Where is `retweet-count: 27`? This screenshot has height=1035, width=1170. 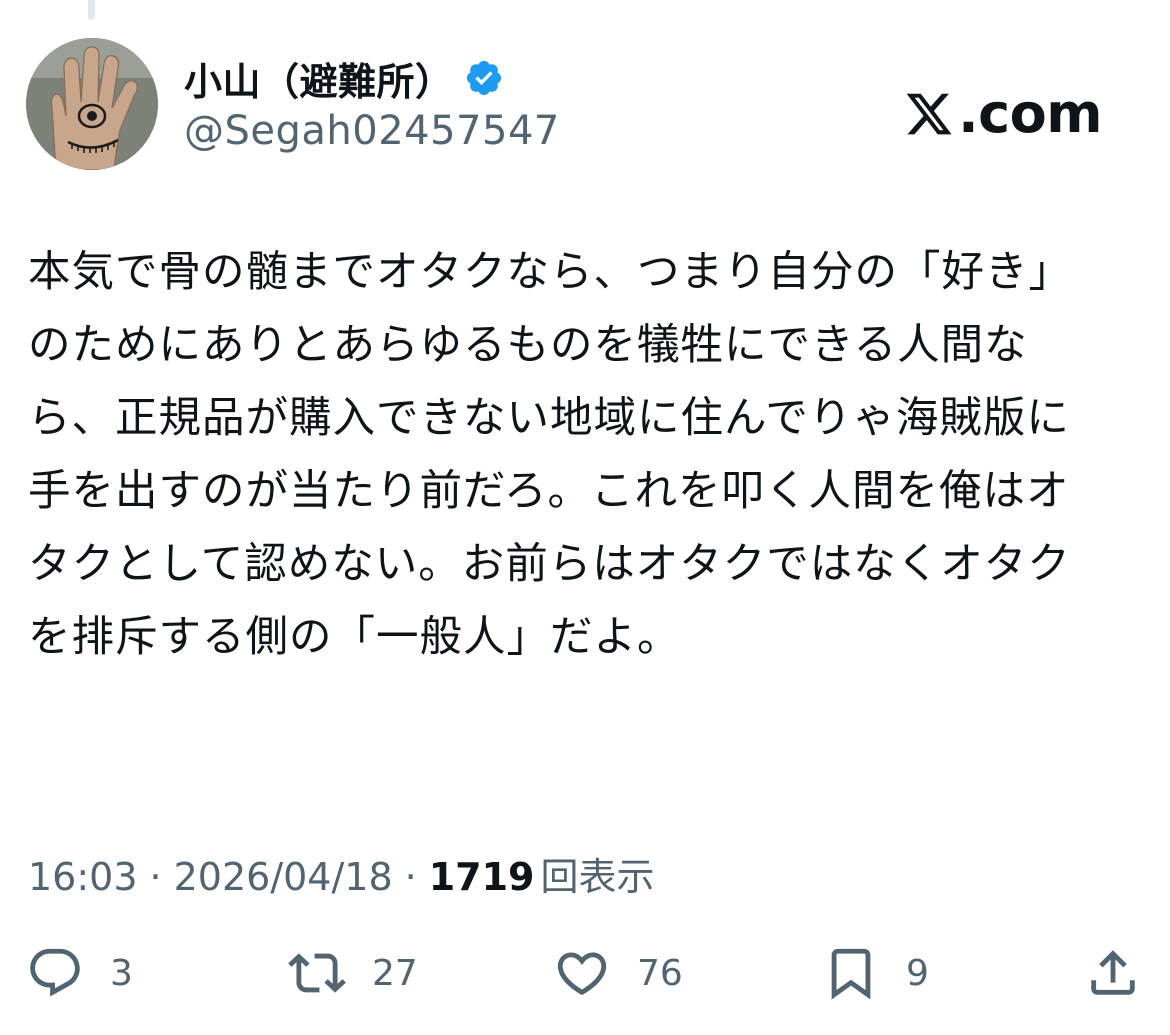
retweet-count: 27 is located at coordinates (395, 973).